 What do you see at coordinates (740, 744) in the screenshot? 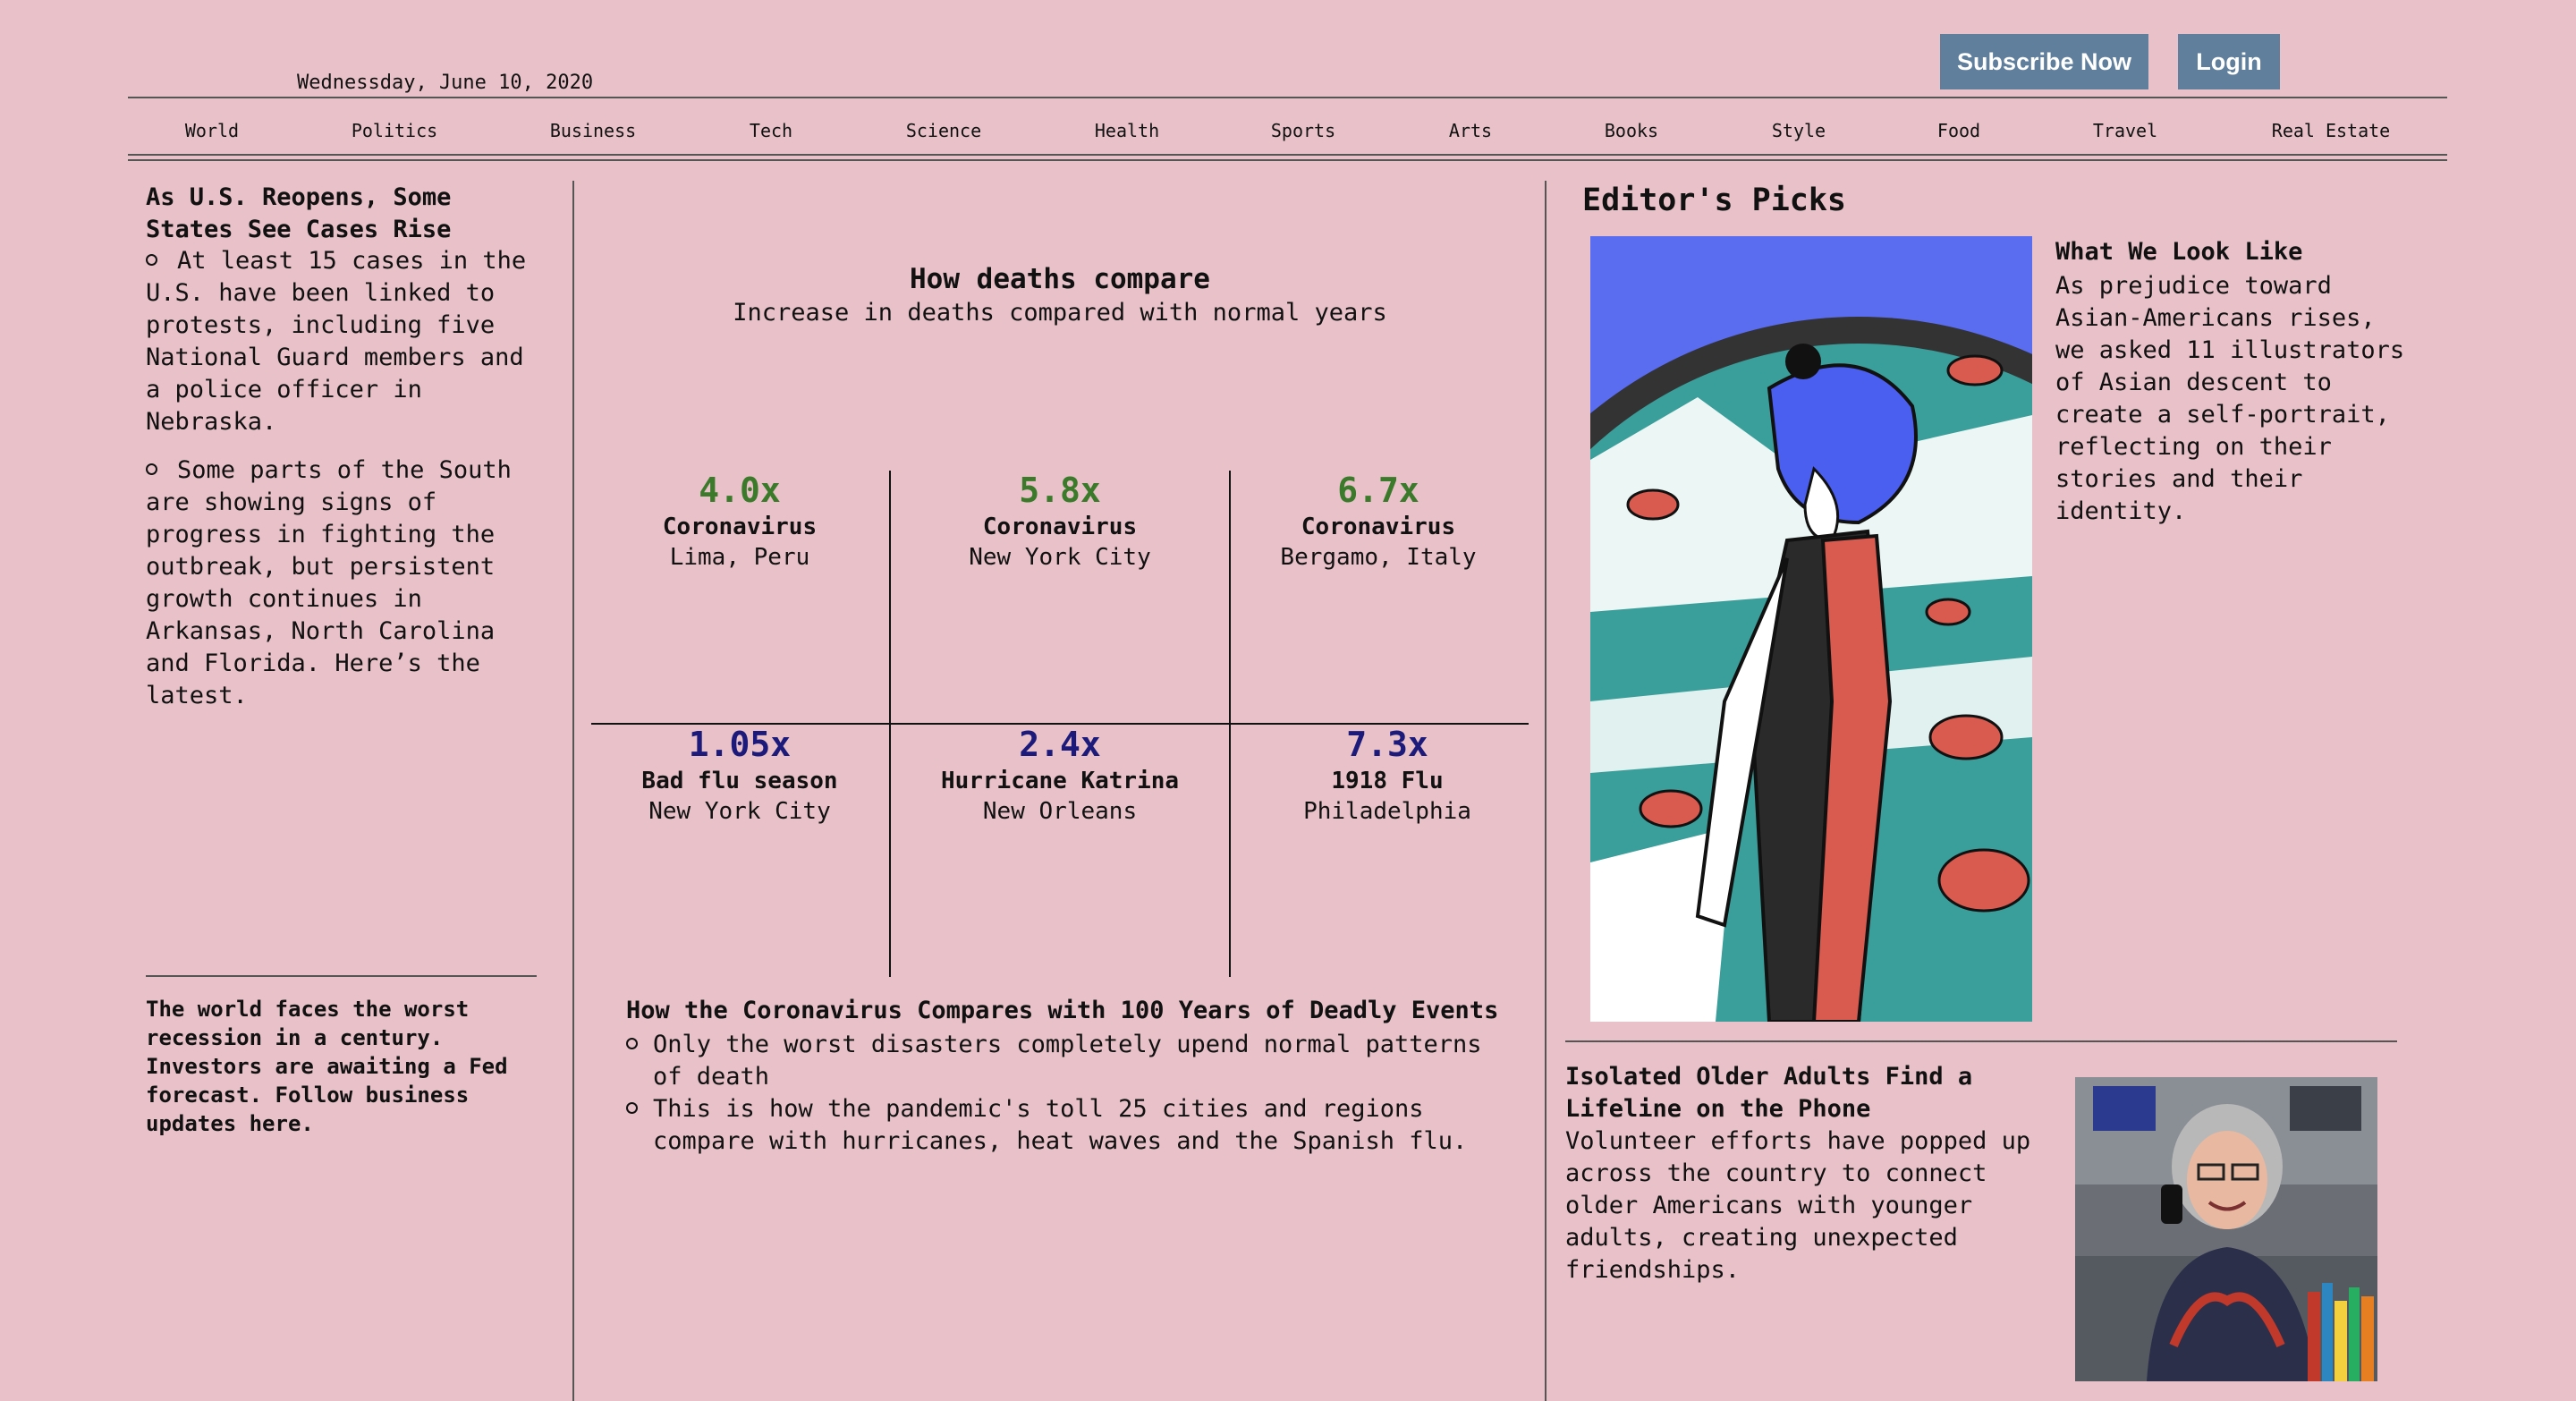
I see `chart-value: 1.05x` at bounding box center [740, 744].